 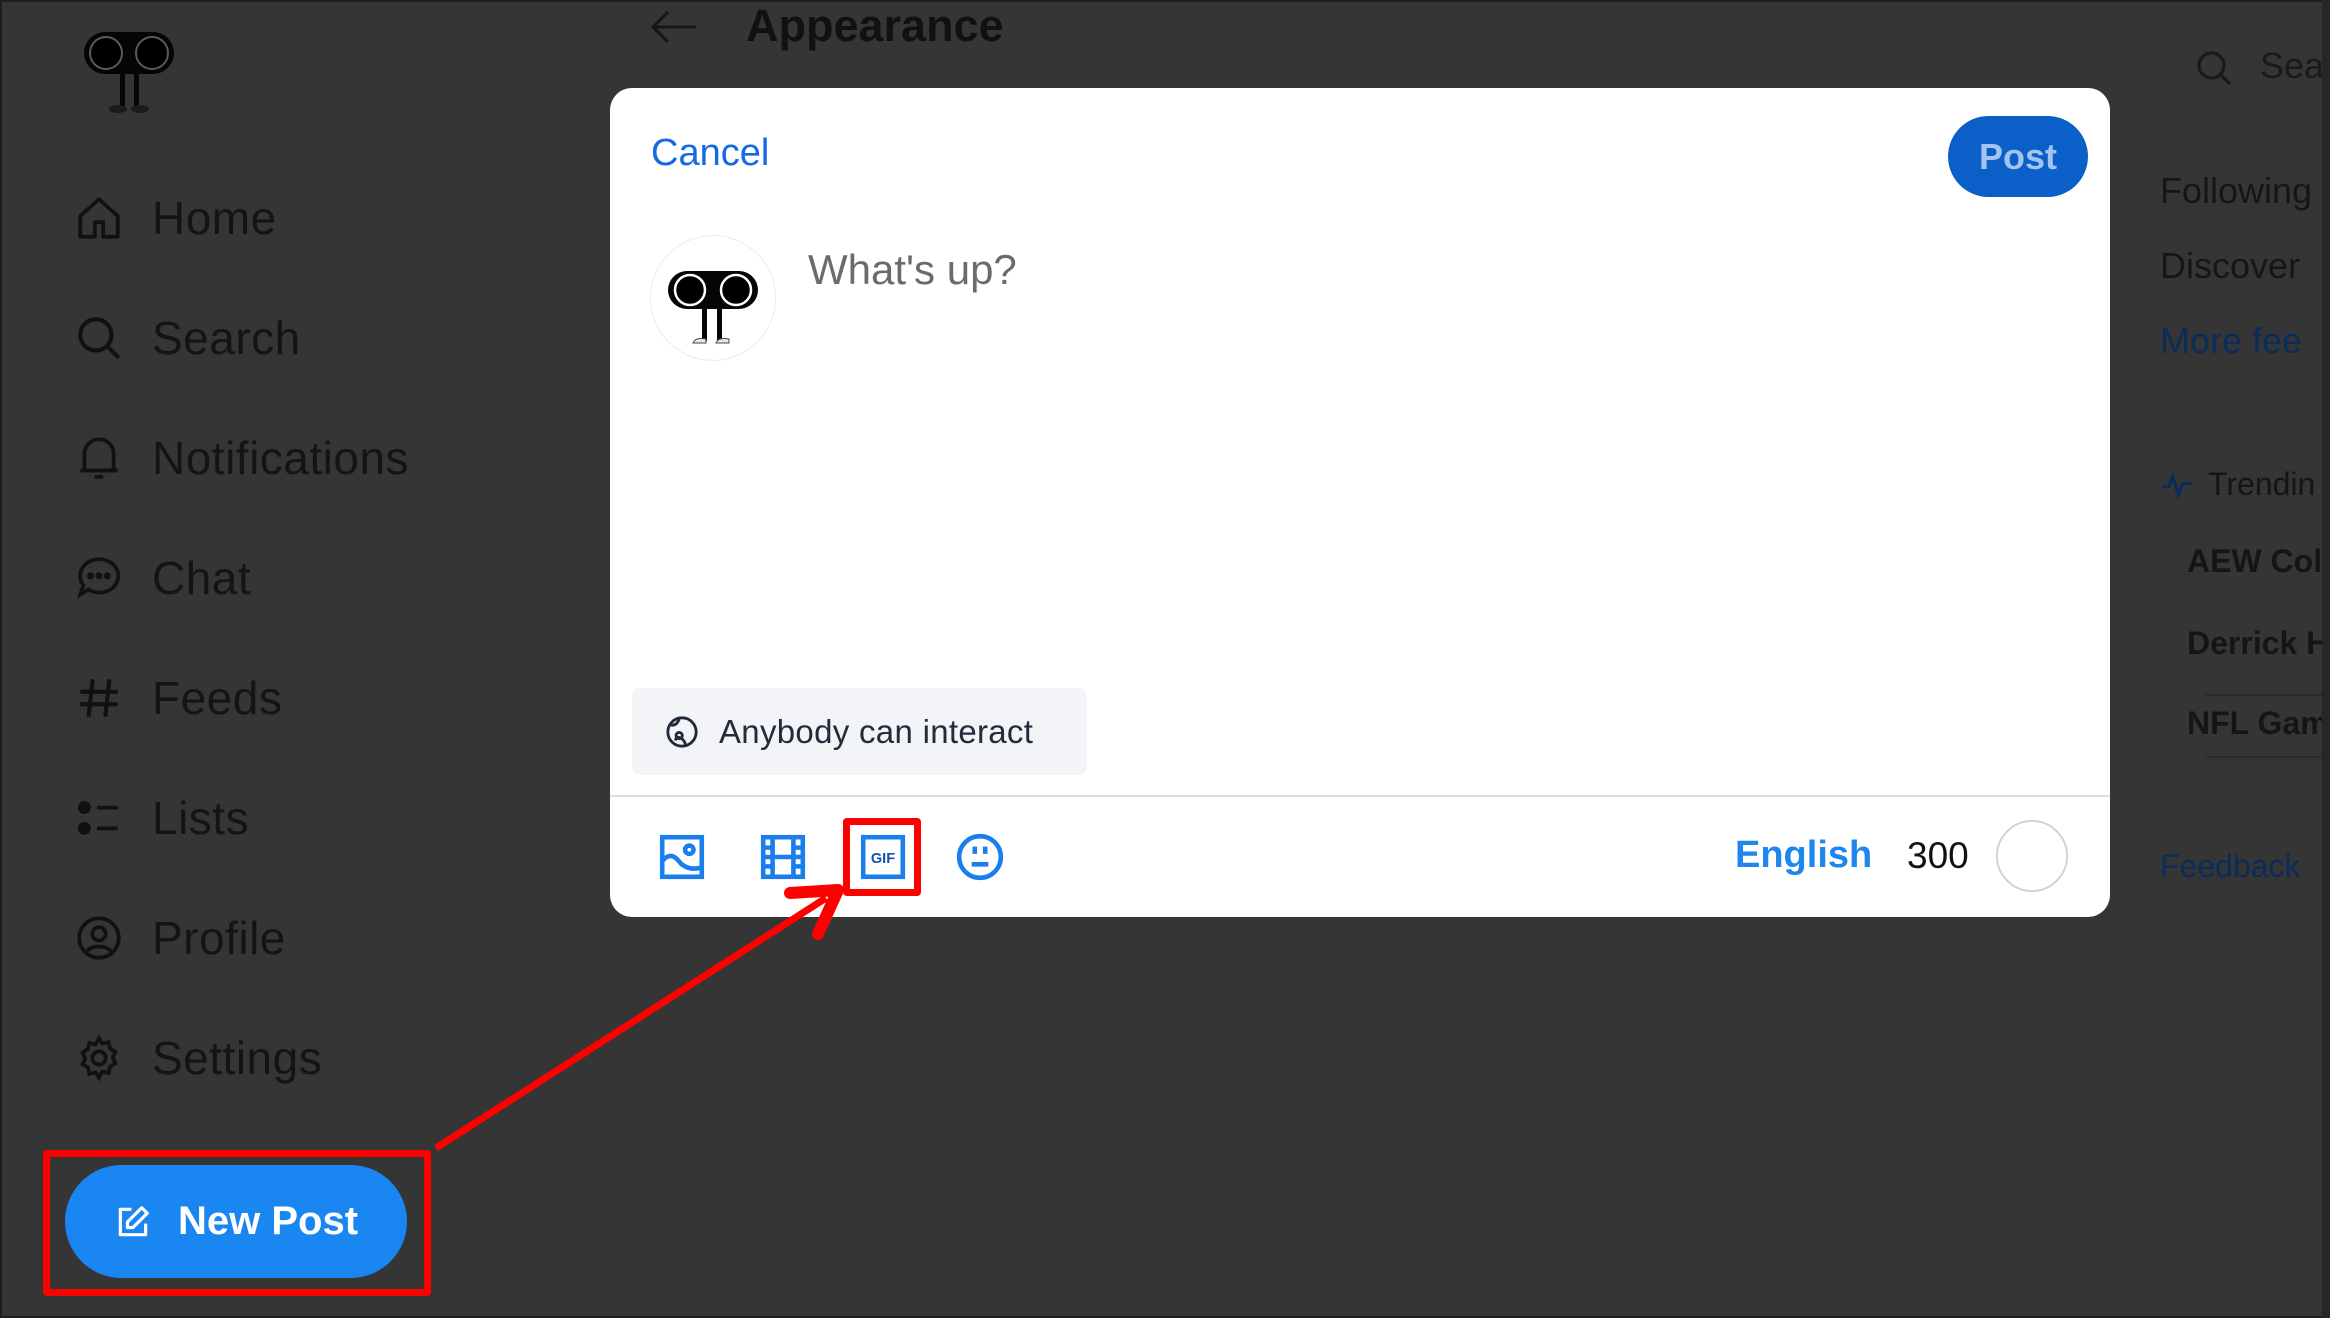 What do you see at coordinates (2032, 856) in the screenshot?
I see `character-progress-ring` at bounding box center [2032, 856].